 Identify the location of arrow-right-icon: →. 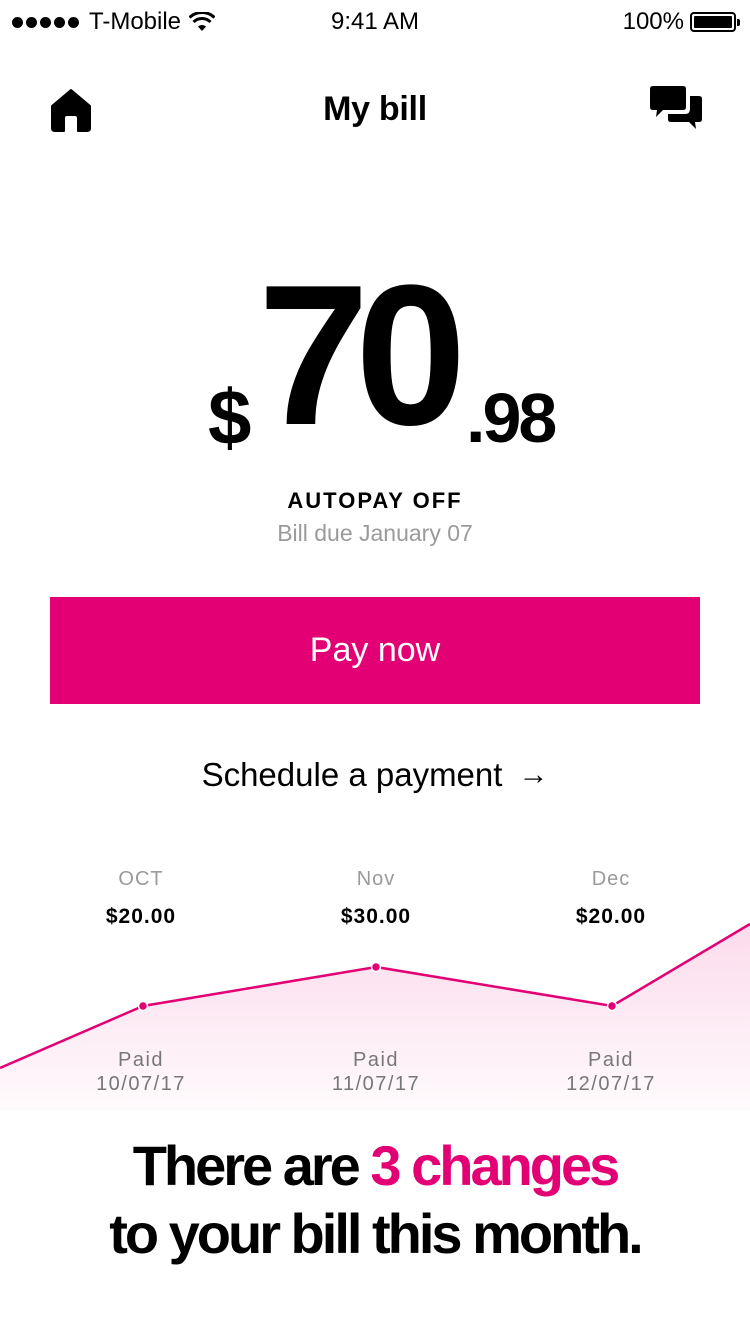
(533, 774).